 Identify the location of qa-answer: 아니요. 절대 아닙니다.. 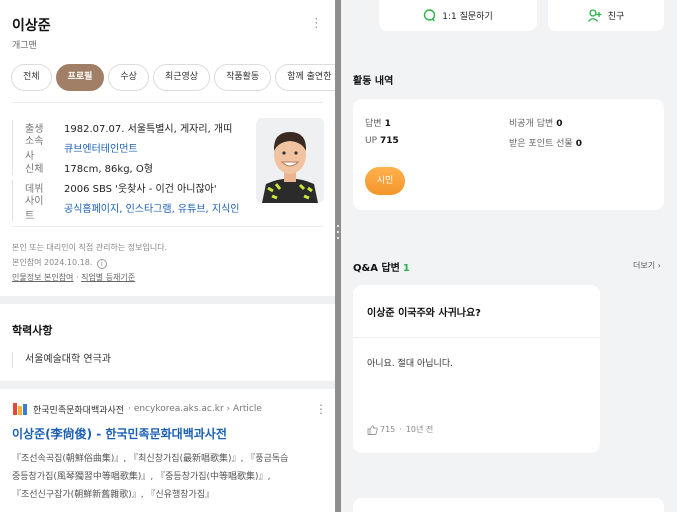
(410, 364).